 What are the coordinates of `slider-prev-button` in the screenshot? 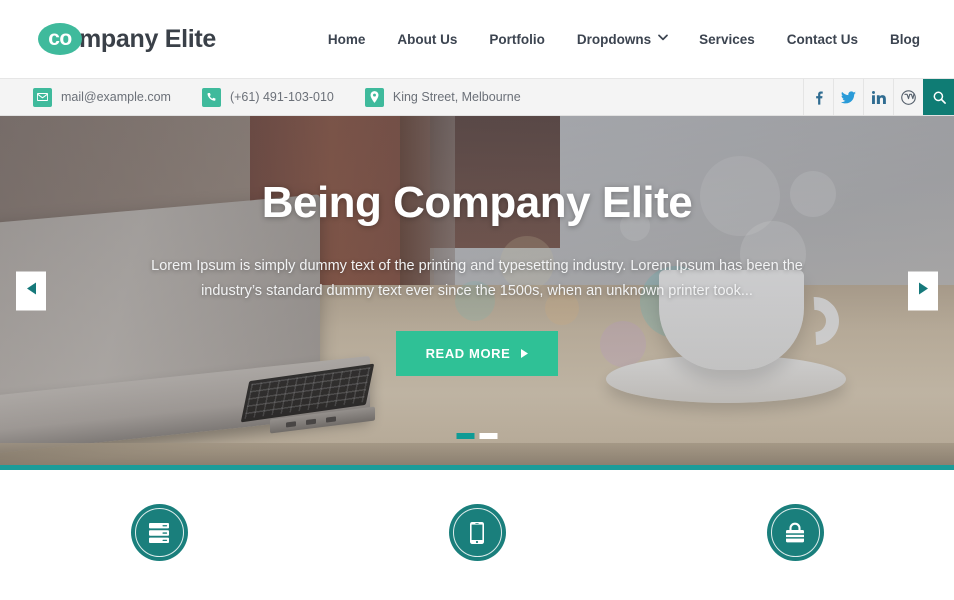 It's located at (31, 290).